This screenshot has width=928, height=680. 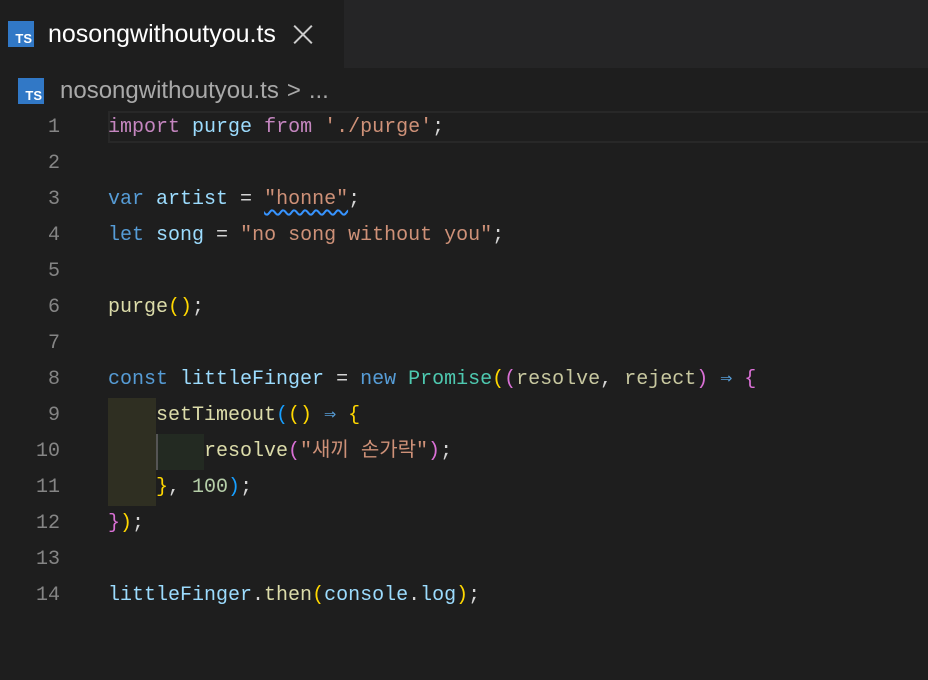 I want to click on line-number: 10, so click(x=47, y=451).